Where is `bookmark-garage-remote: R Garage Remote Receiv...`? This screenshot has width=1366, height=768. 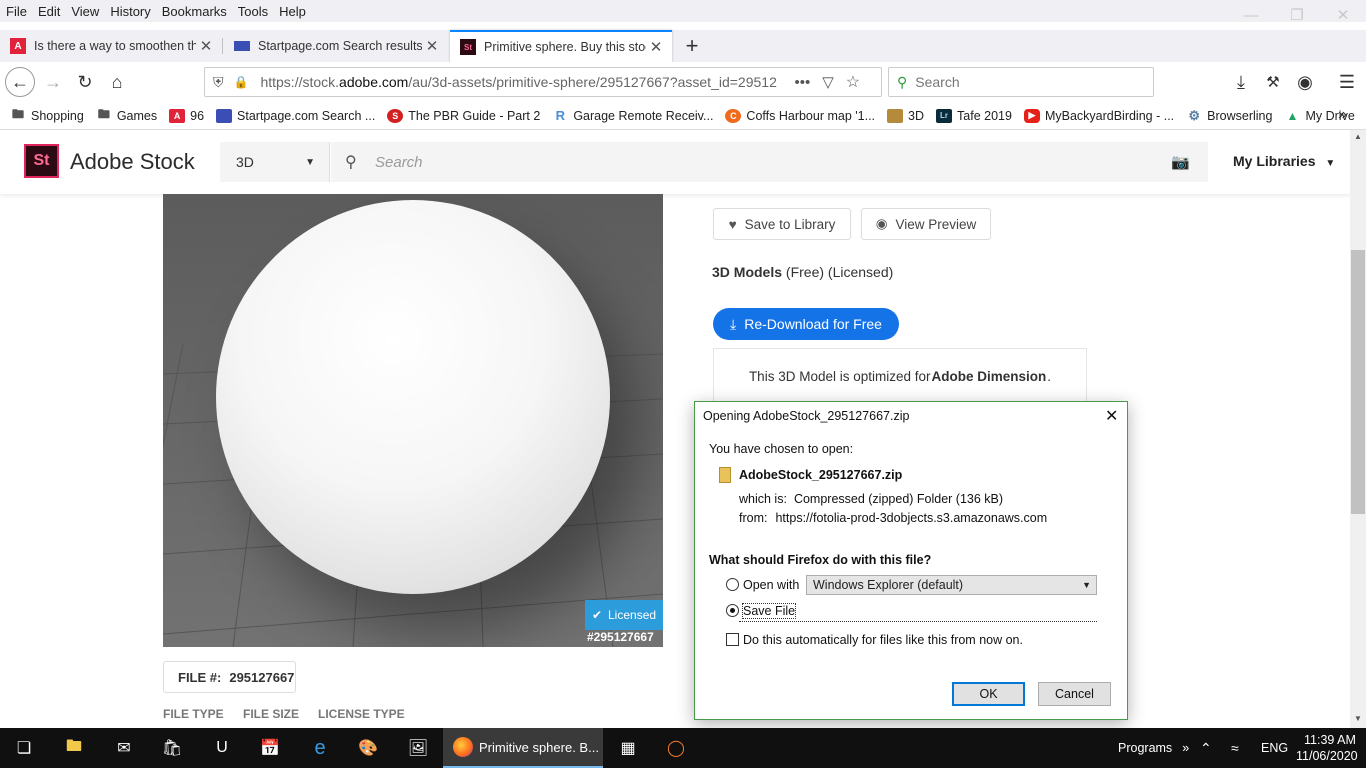
bookmark-garage-remote: R Garage Remote Receiv... is located at coordinates (633, 115).